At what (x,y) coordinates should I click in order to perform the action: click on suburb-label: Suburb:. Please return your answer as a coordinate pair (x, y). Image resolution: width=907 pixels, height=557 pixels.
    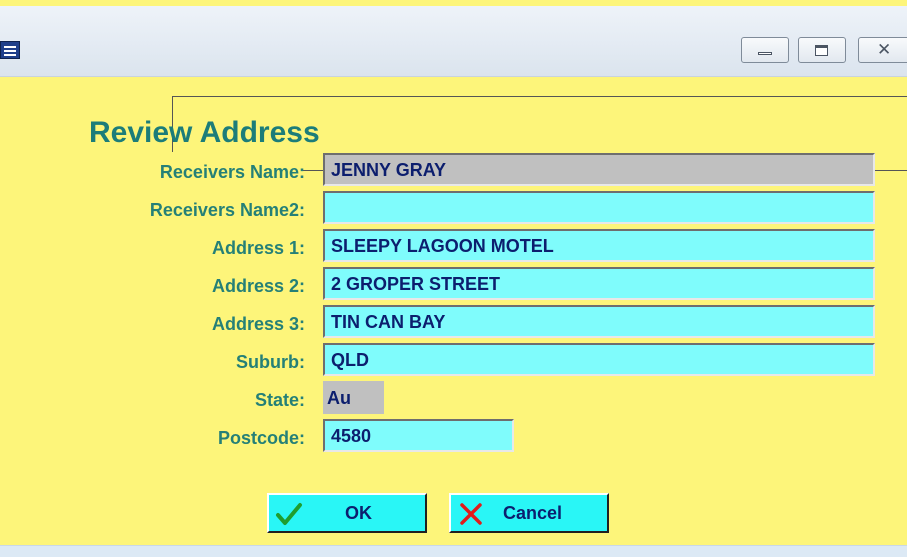
    Looking at the image, I should click on (270, 362).